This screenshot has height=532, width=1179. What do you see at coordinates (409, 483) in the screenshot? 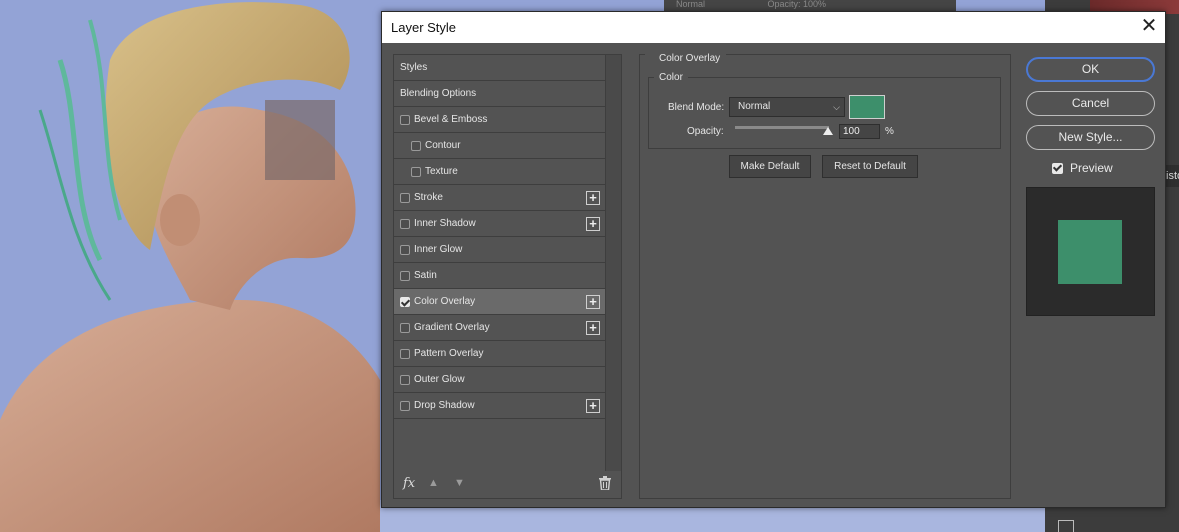
I see `fx-icon: fx` at bounding box center [409, 483].